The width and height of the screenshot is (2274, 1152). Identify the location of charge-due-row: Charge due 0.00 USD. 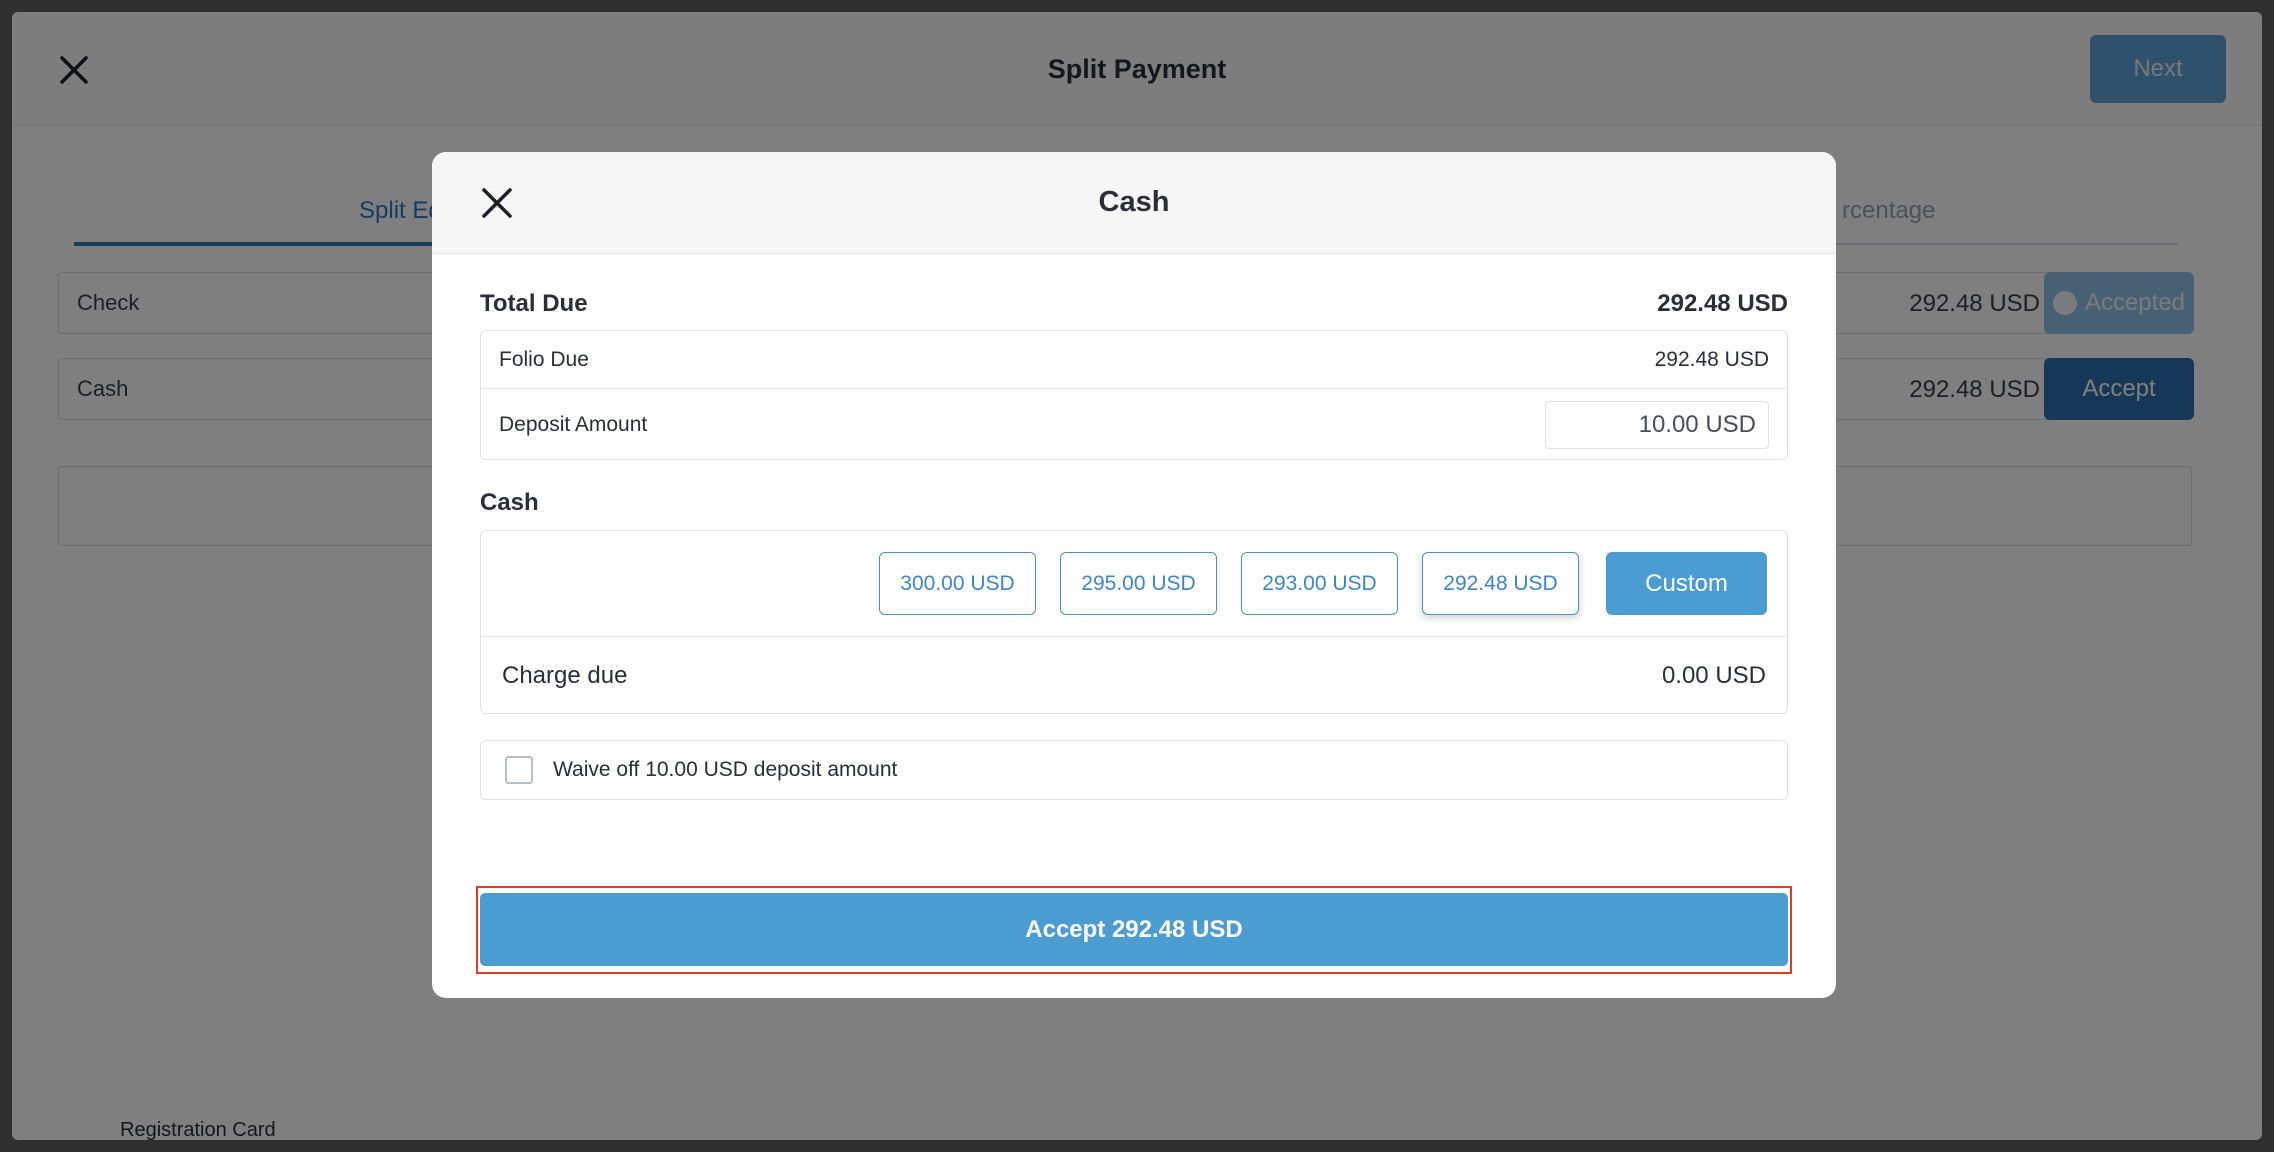
(1134, 676).